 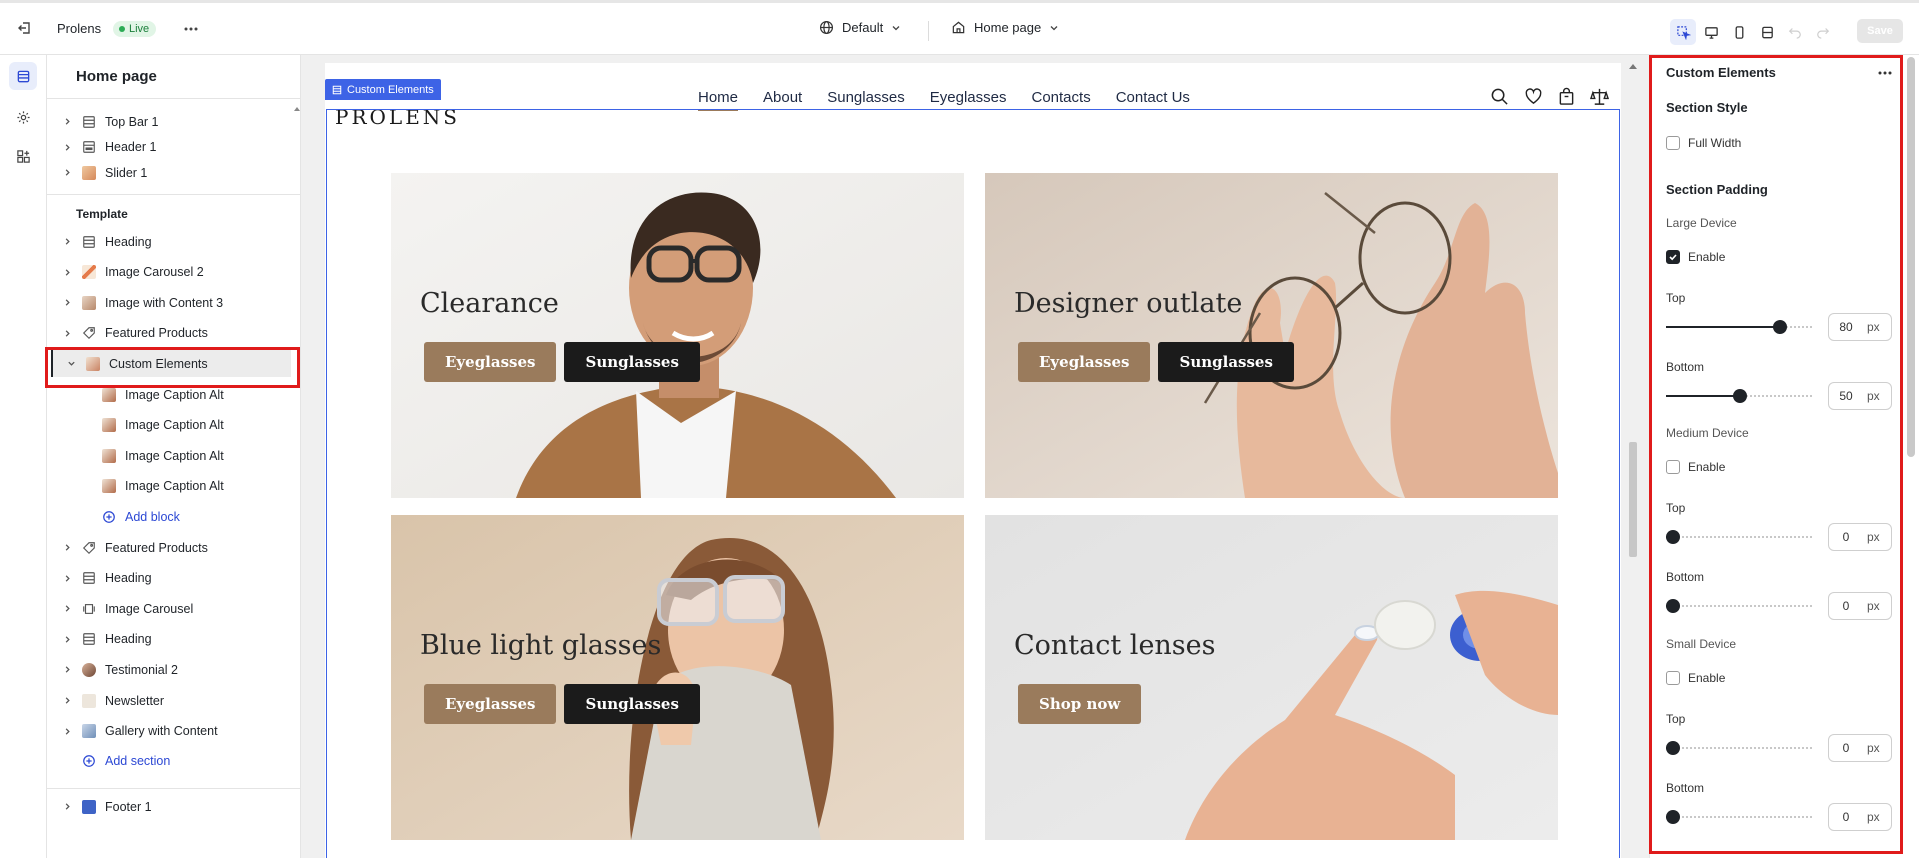 I want to click on compare-icon, so click(x=1599, y=96).